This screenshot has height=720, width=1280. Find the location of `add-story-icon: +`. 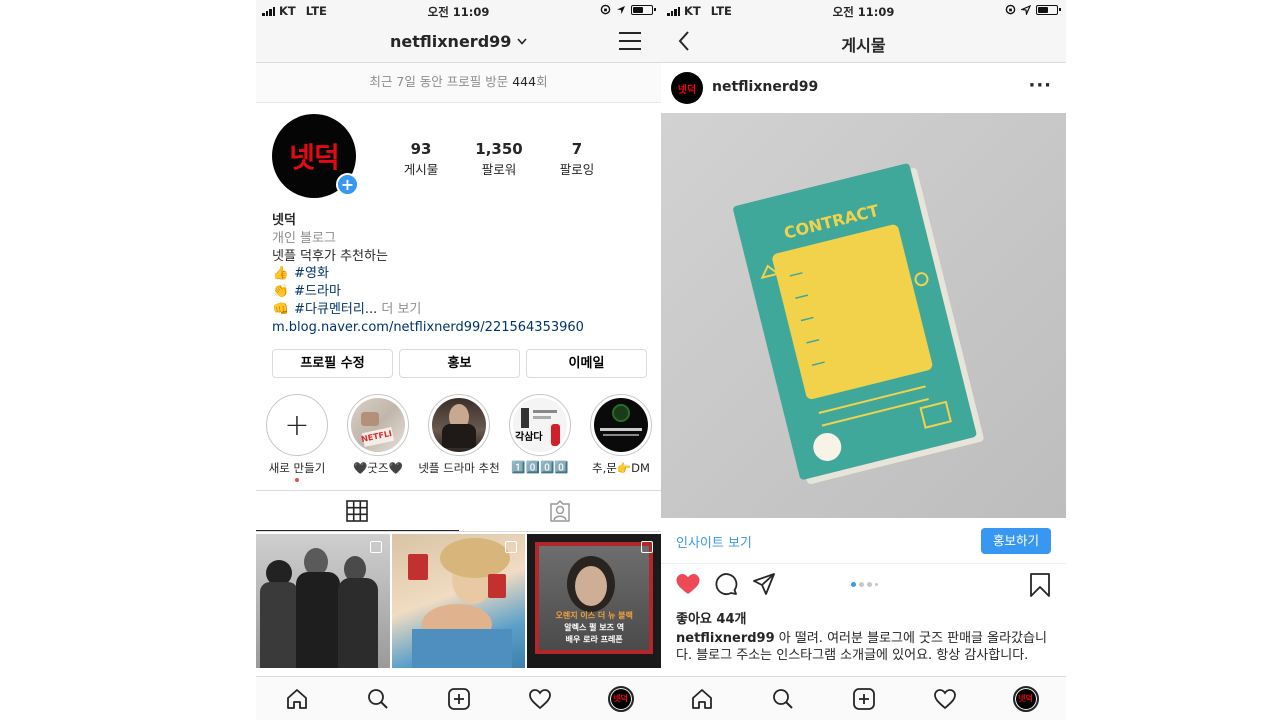

add-story-icon: + is located at coordinates (347, 184).